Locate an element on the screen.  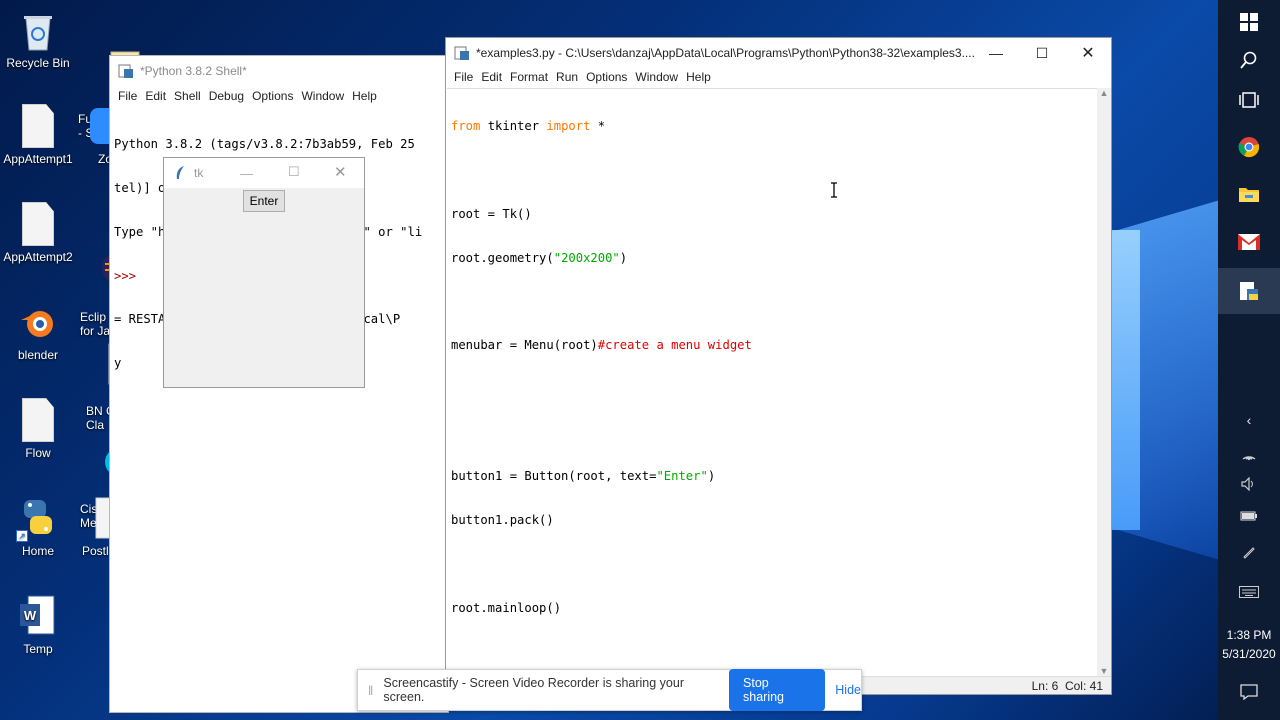
action-center-icon is located at coordinates (1249, 692).